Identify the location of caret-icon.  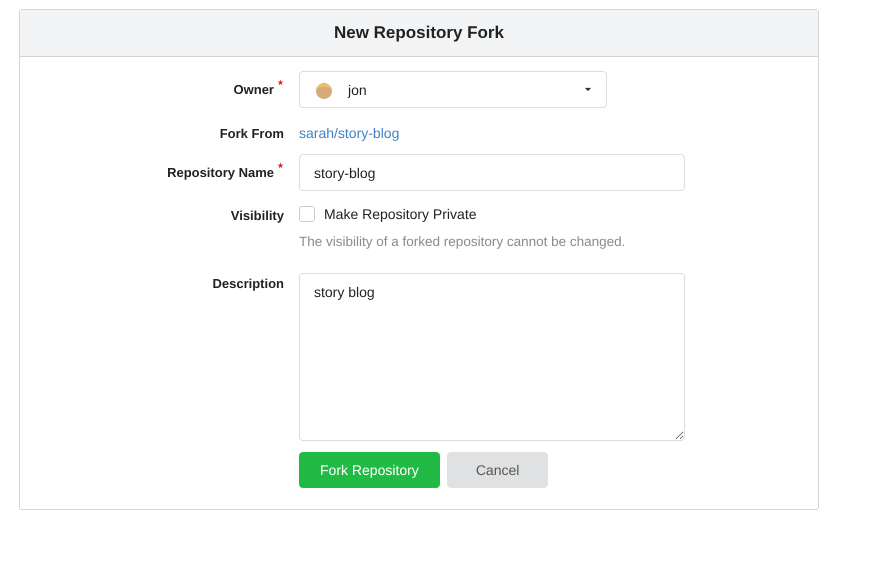
(588, 89).